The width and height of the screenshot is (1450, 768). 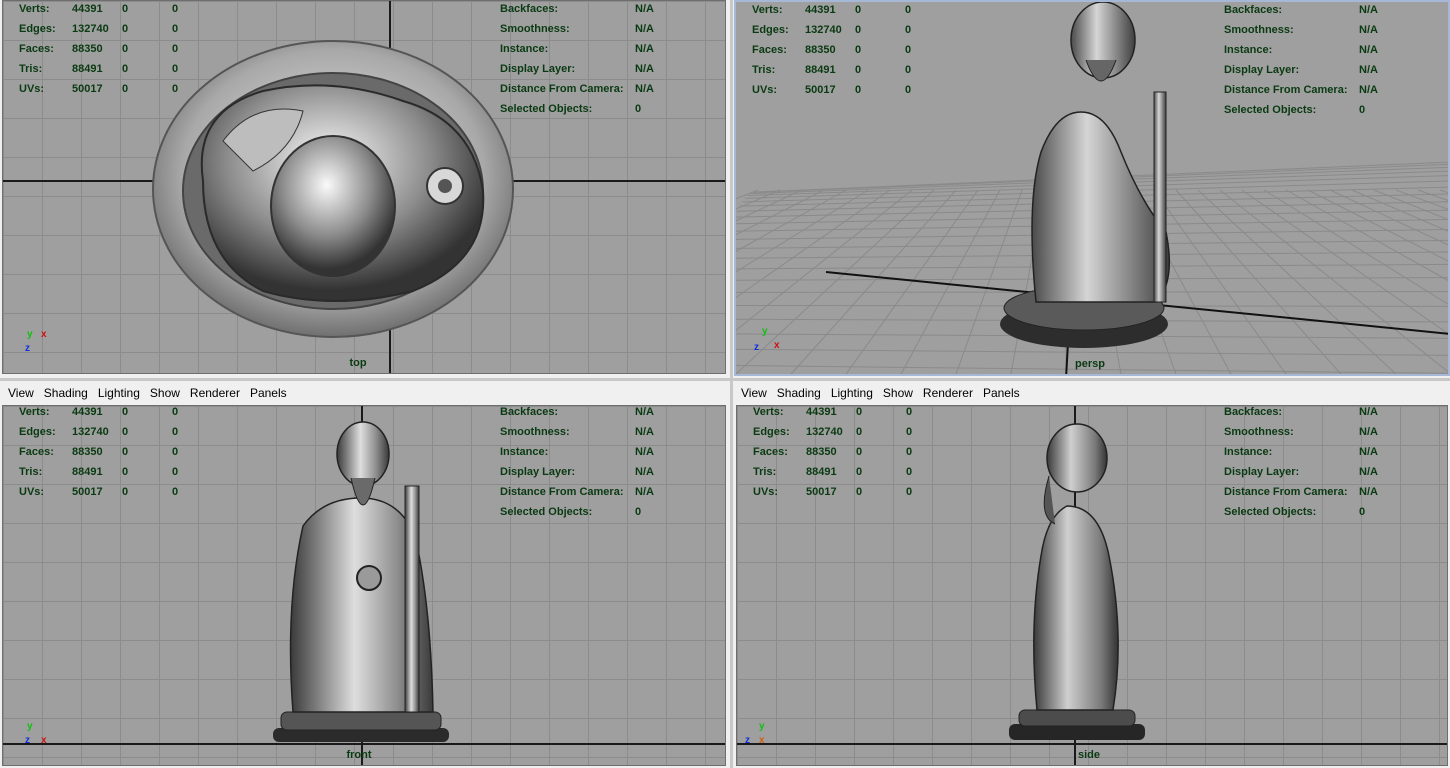 I want to click on axis-gizmo-persp: y x z, so click(x=767, y=339).